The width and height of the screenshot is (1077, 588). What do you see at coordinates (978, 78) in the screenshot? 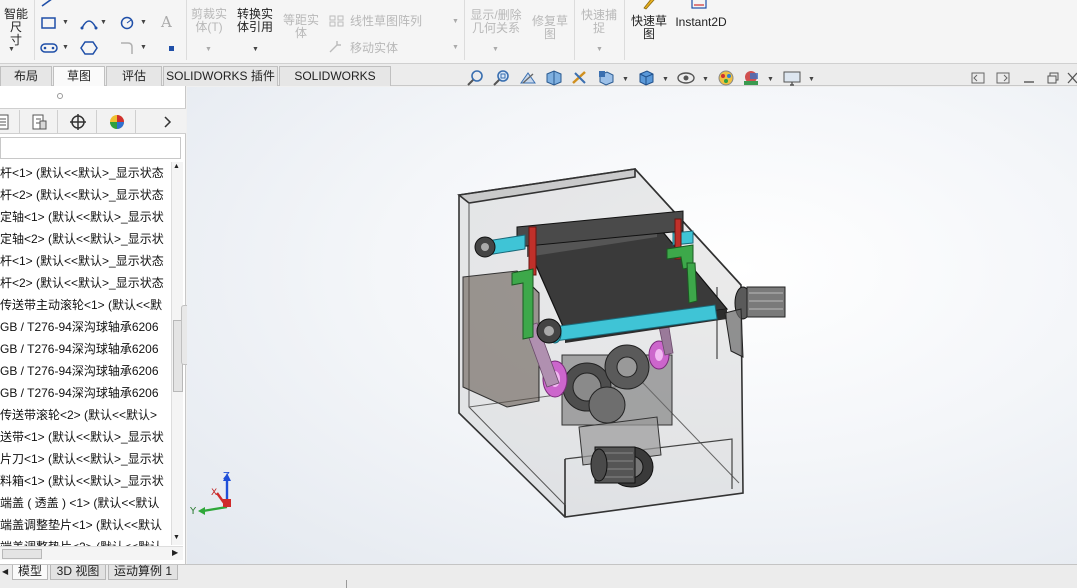
I see `tile-left-icon` at bounding box center [978, 78].